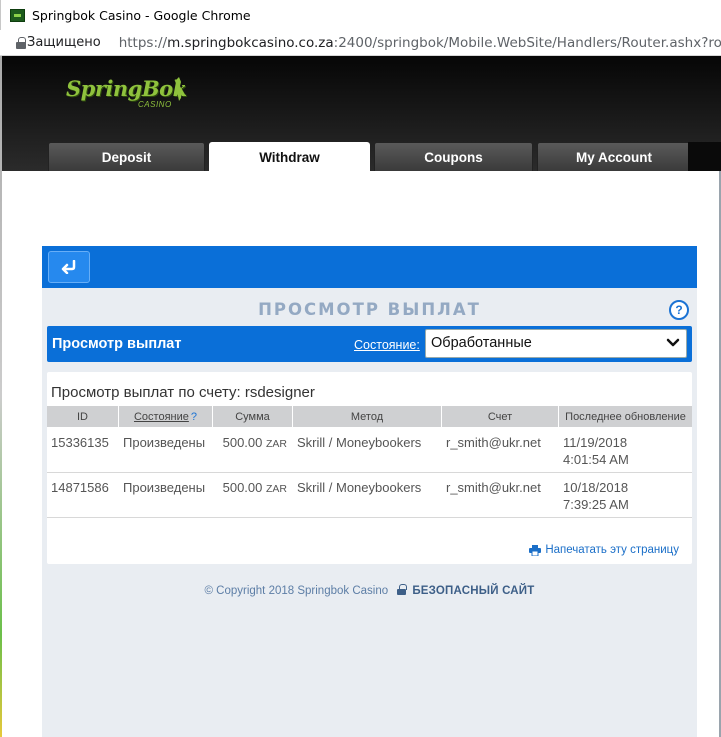 The image size is (721, 737). Describe the element at coordinates (704, 156) in the screenshot. I see `header-tail` at that location.